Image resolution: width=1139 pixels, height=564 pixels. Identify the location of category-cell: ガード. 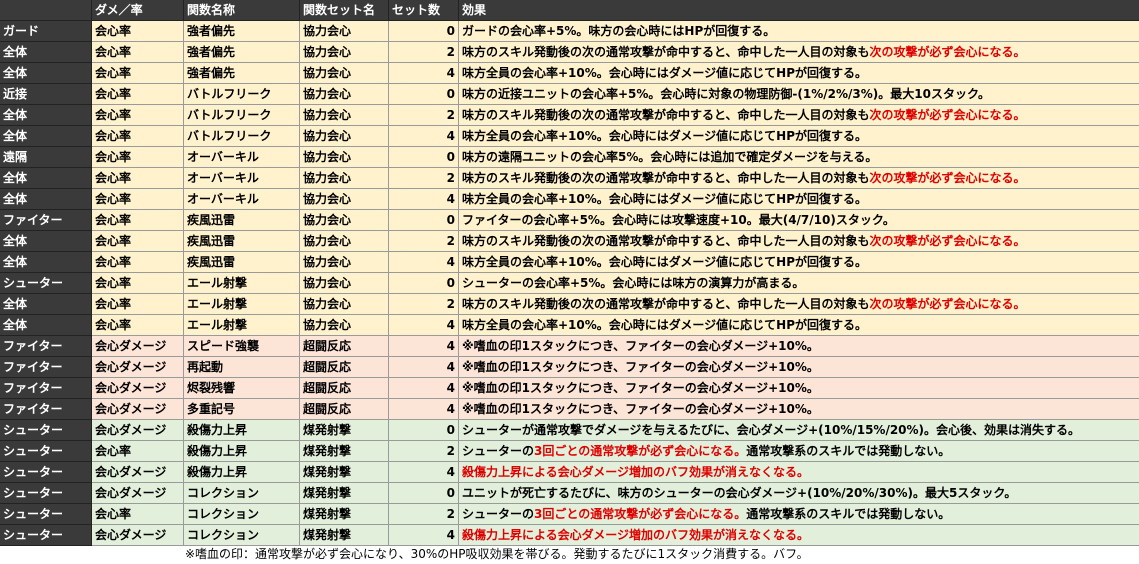
(46, 31).